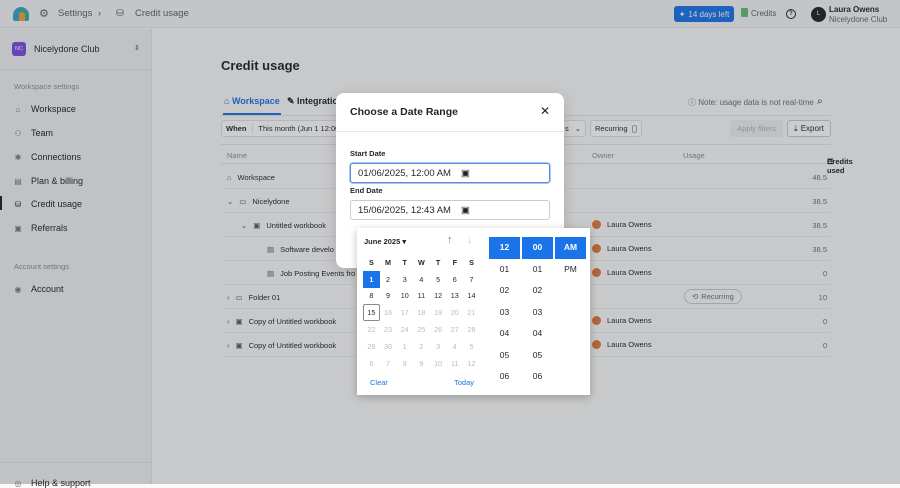 The width and height of the screenshot is (900, 488). Describe the element at coordinates (537, 377) in the screenshot. I see `minute-option: 06` at that location.